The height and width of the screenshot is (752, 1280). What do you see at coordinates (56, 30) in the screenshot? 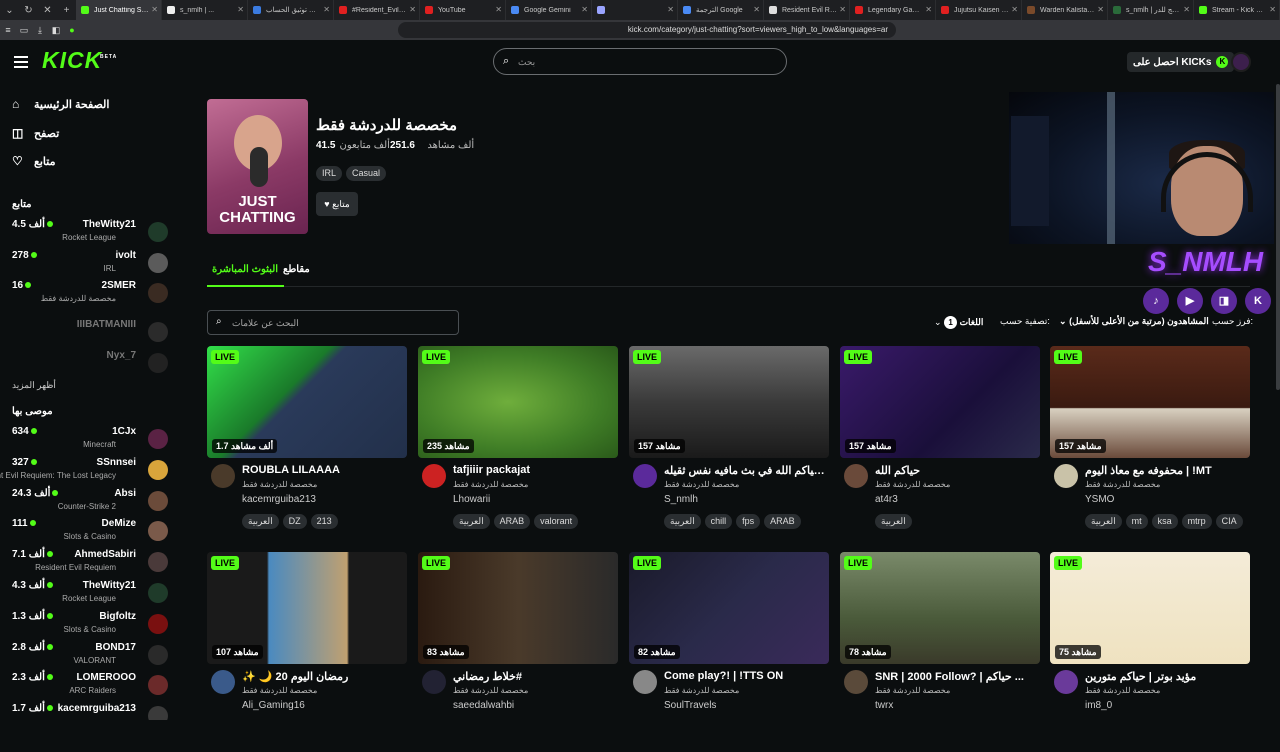
I see `extension-icon: ◧` at bounding box center [56, 30].